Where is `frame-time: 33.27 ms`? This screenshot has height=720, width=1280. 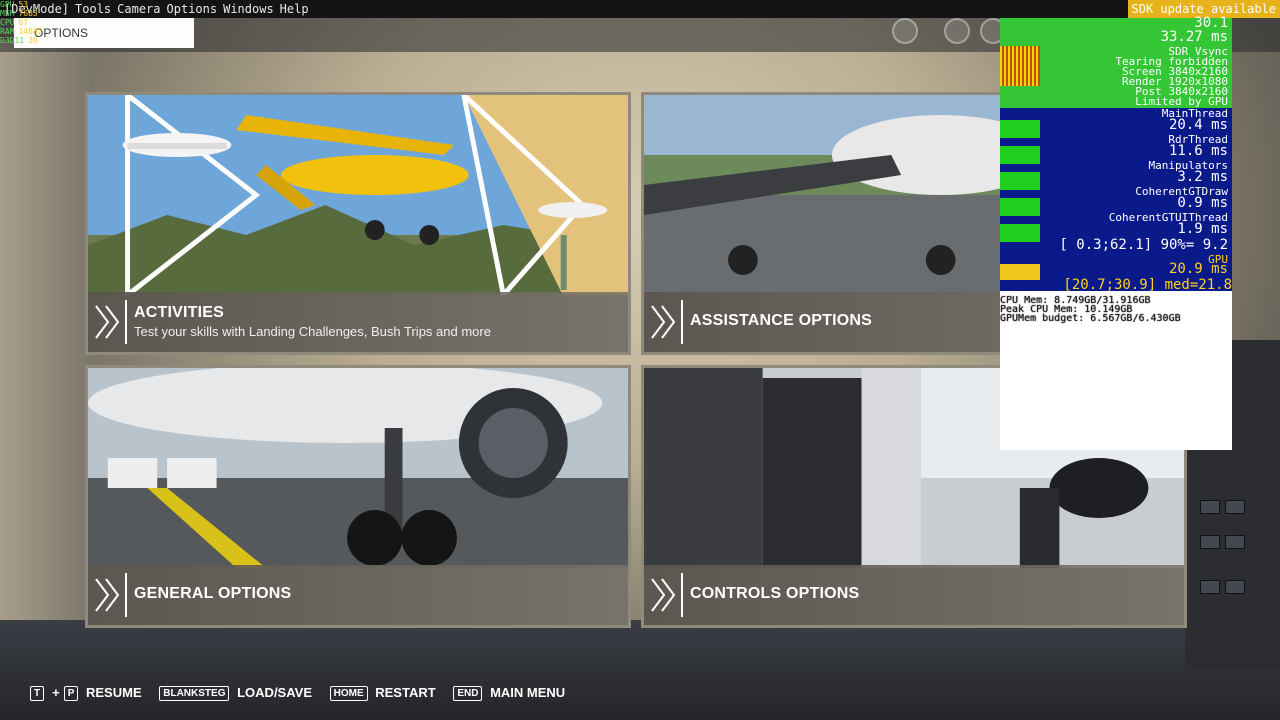
frame-time: 33.27 ms is located at coordinates (1194, 37).